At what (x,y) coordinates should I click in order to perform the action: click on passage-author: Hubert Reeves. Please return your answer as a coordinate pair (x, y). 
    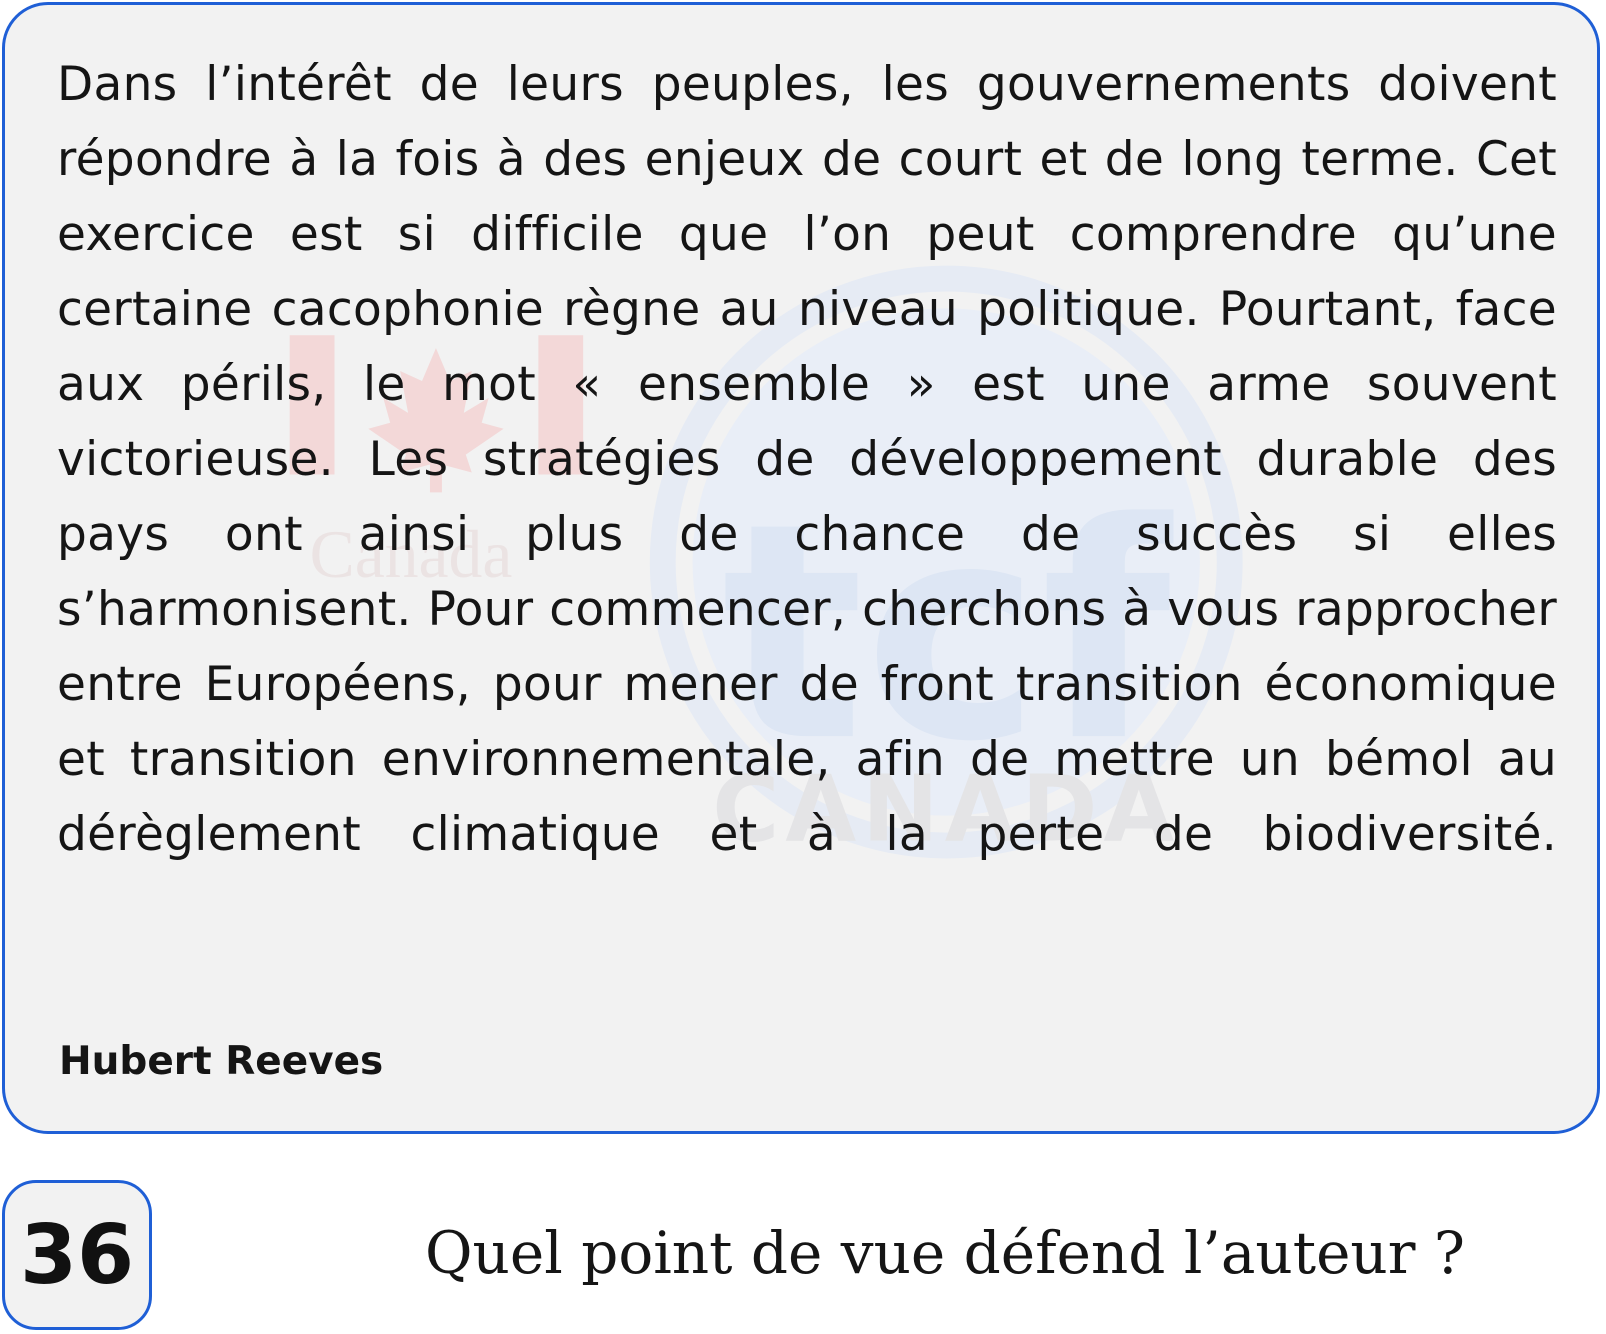
    Looking at the image, I should click on (221, 1061).